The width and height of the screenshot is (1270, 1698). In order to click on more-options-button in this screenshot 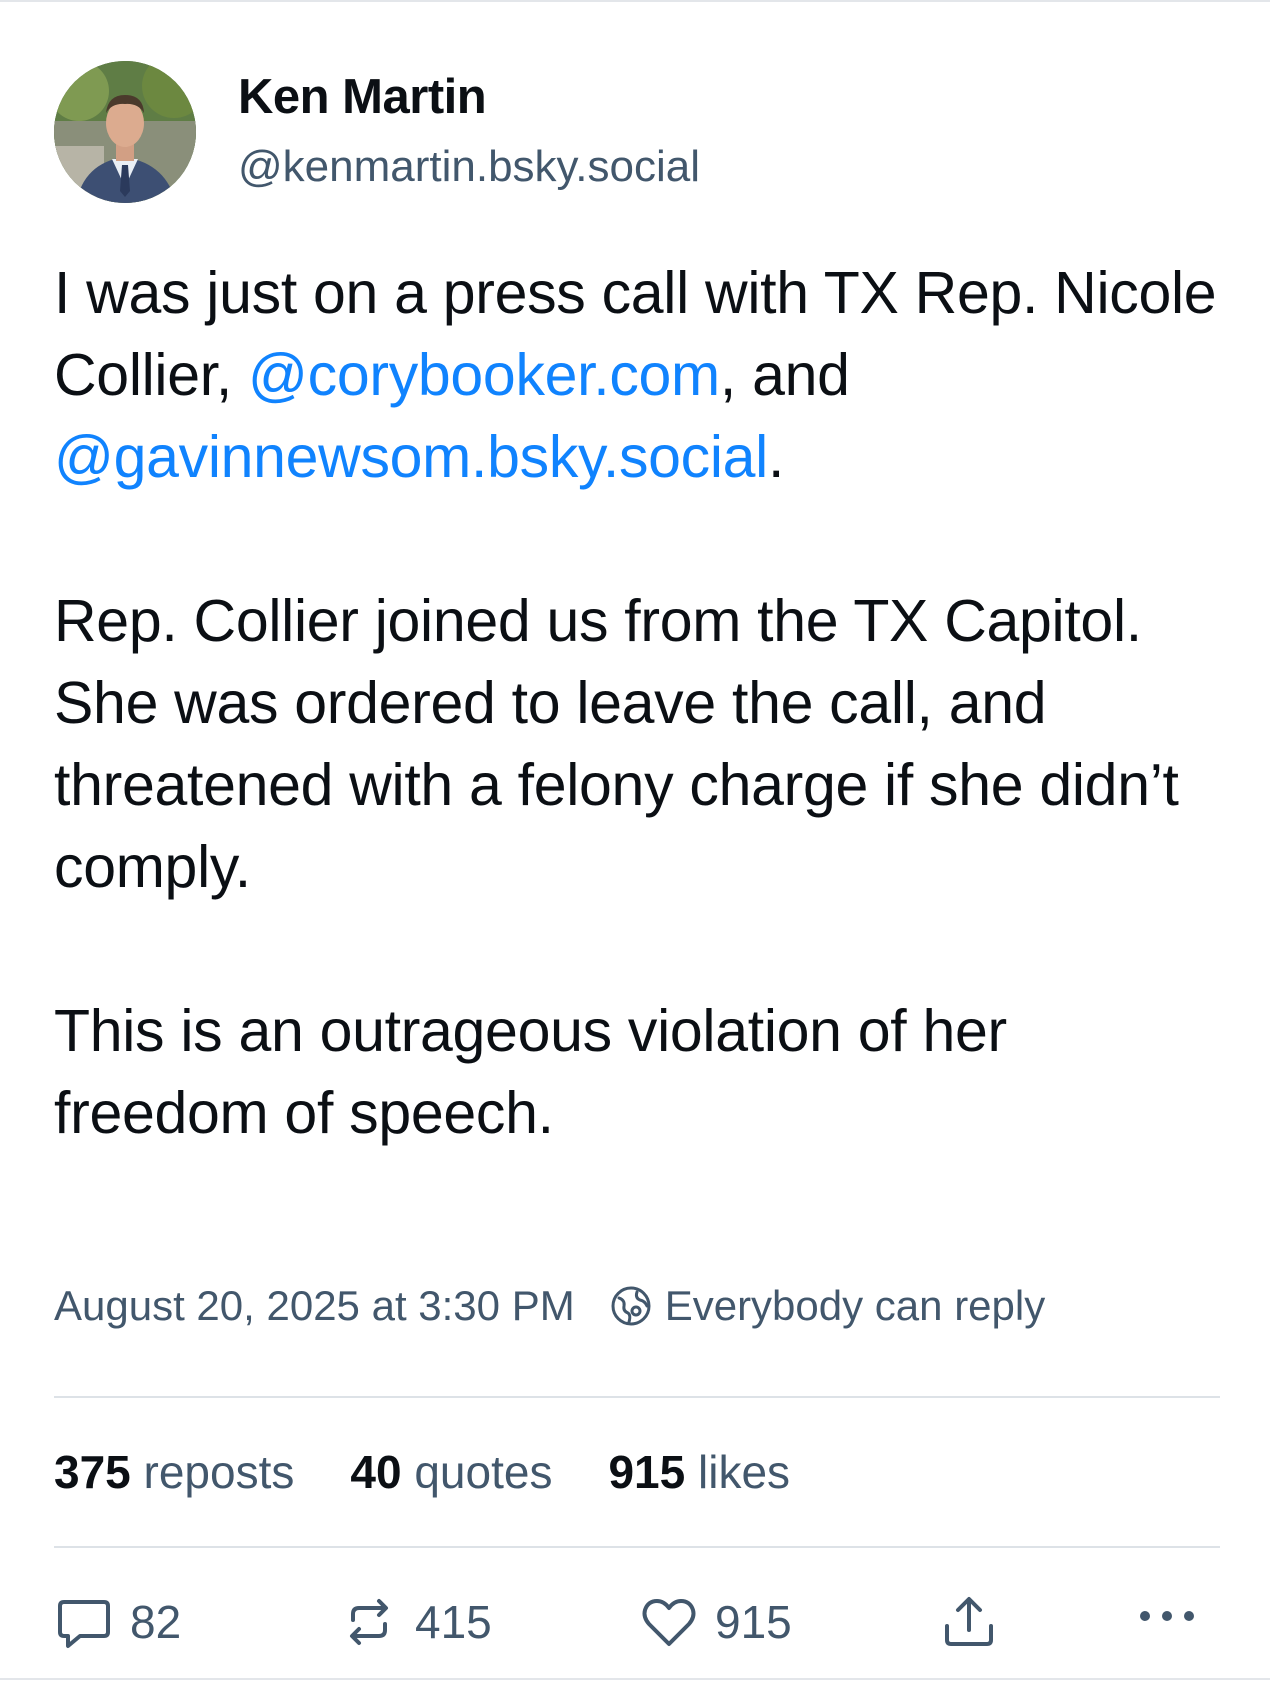, I will do `click(1175, 1616)`.